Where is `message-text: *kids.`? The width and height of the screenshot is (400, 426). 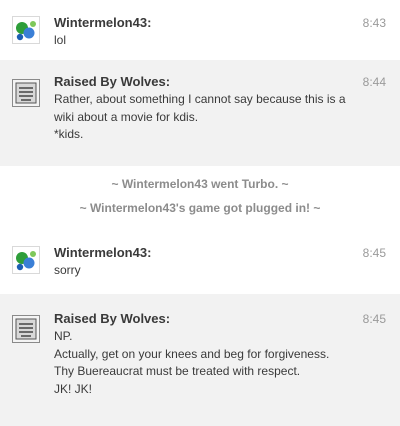 message-text: *kids. is located at coordinates (69, 134).